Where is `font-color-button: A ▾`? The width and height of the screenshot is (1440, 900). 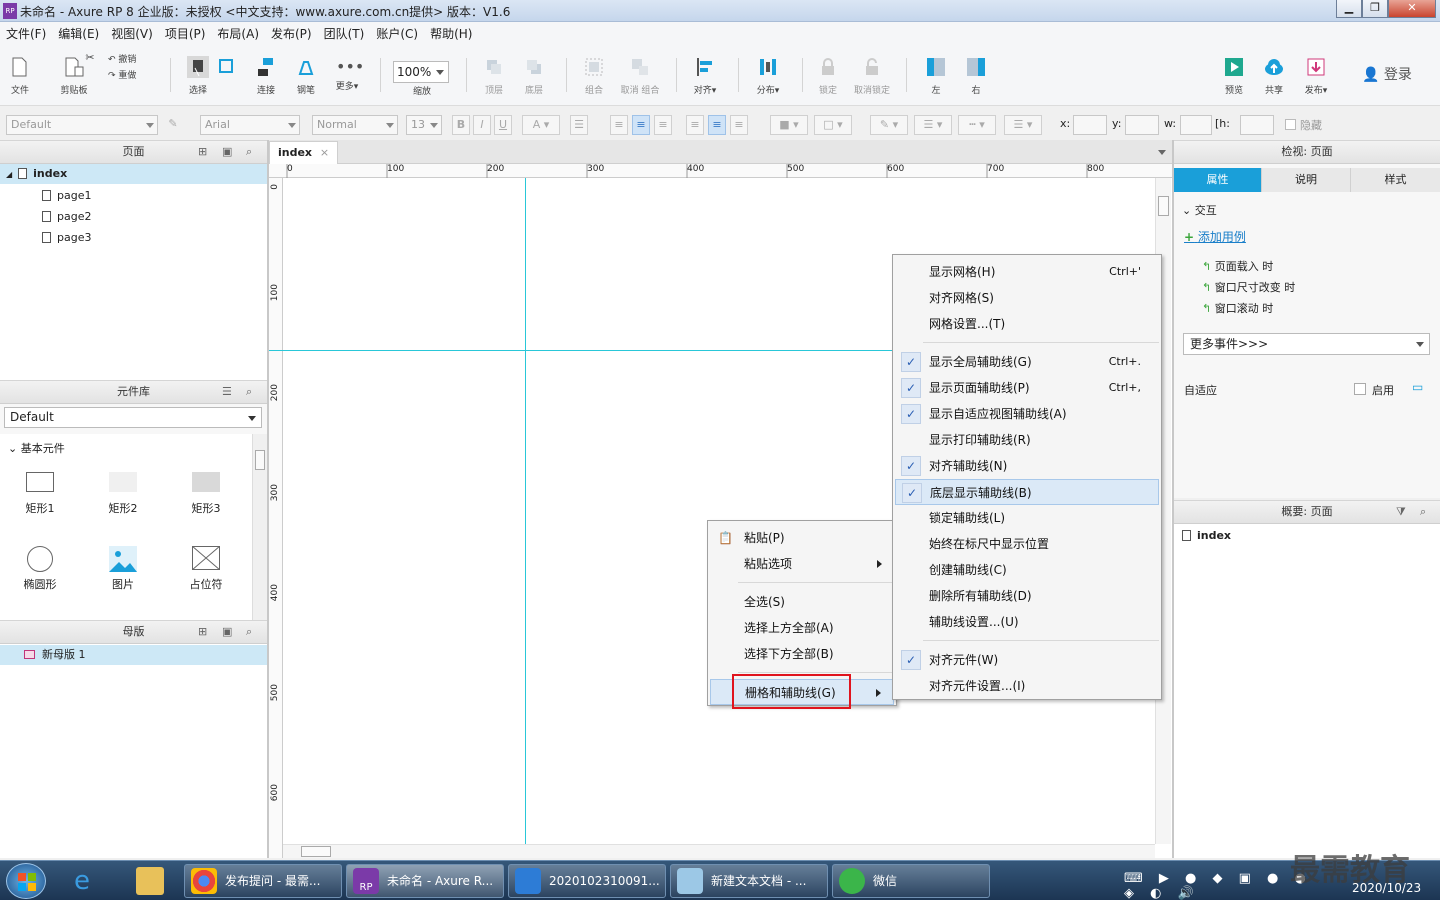 font-color-button: A ▾ is located at coordinates (541, 125).